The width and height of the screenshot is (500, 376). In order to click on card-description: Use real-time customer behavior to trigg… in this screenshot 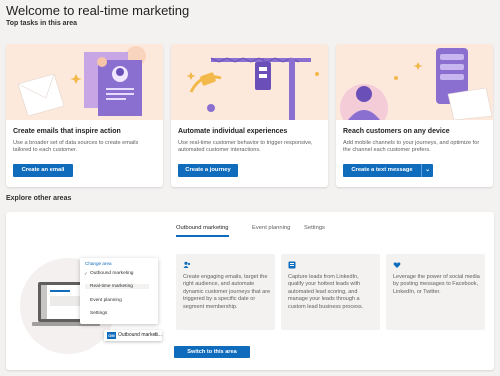, I will do `click(245, 146)`.